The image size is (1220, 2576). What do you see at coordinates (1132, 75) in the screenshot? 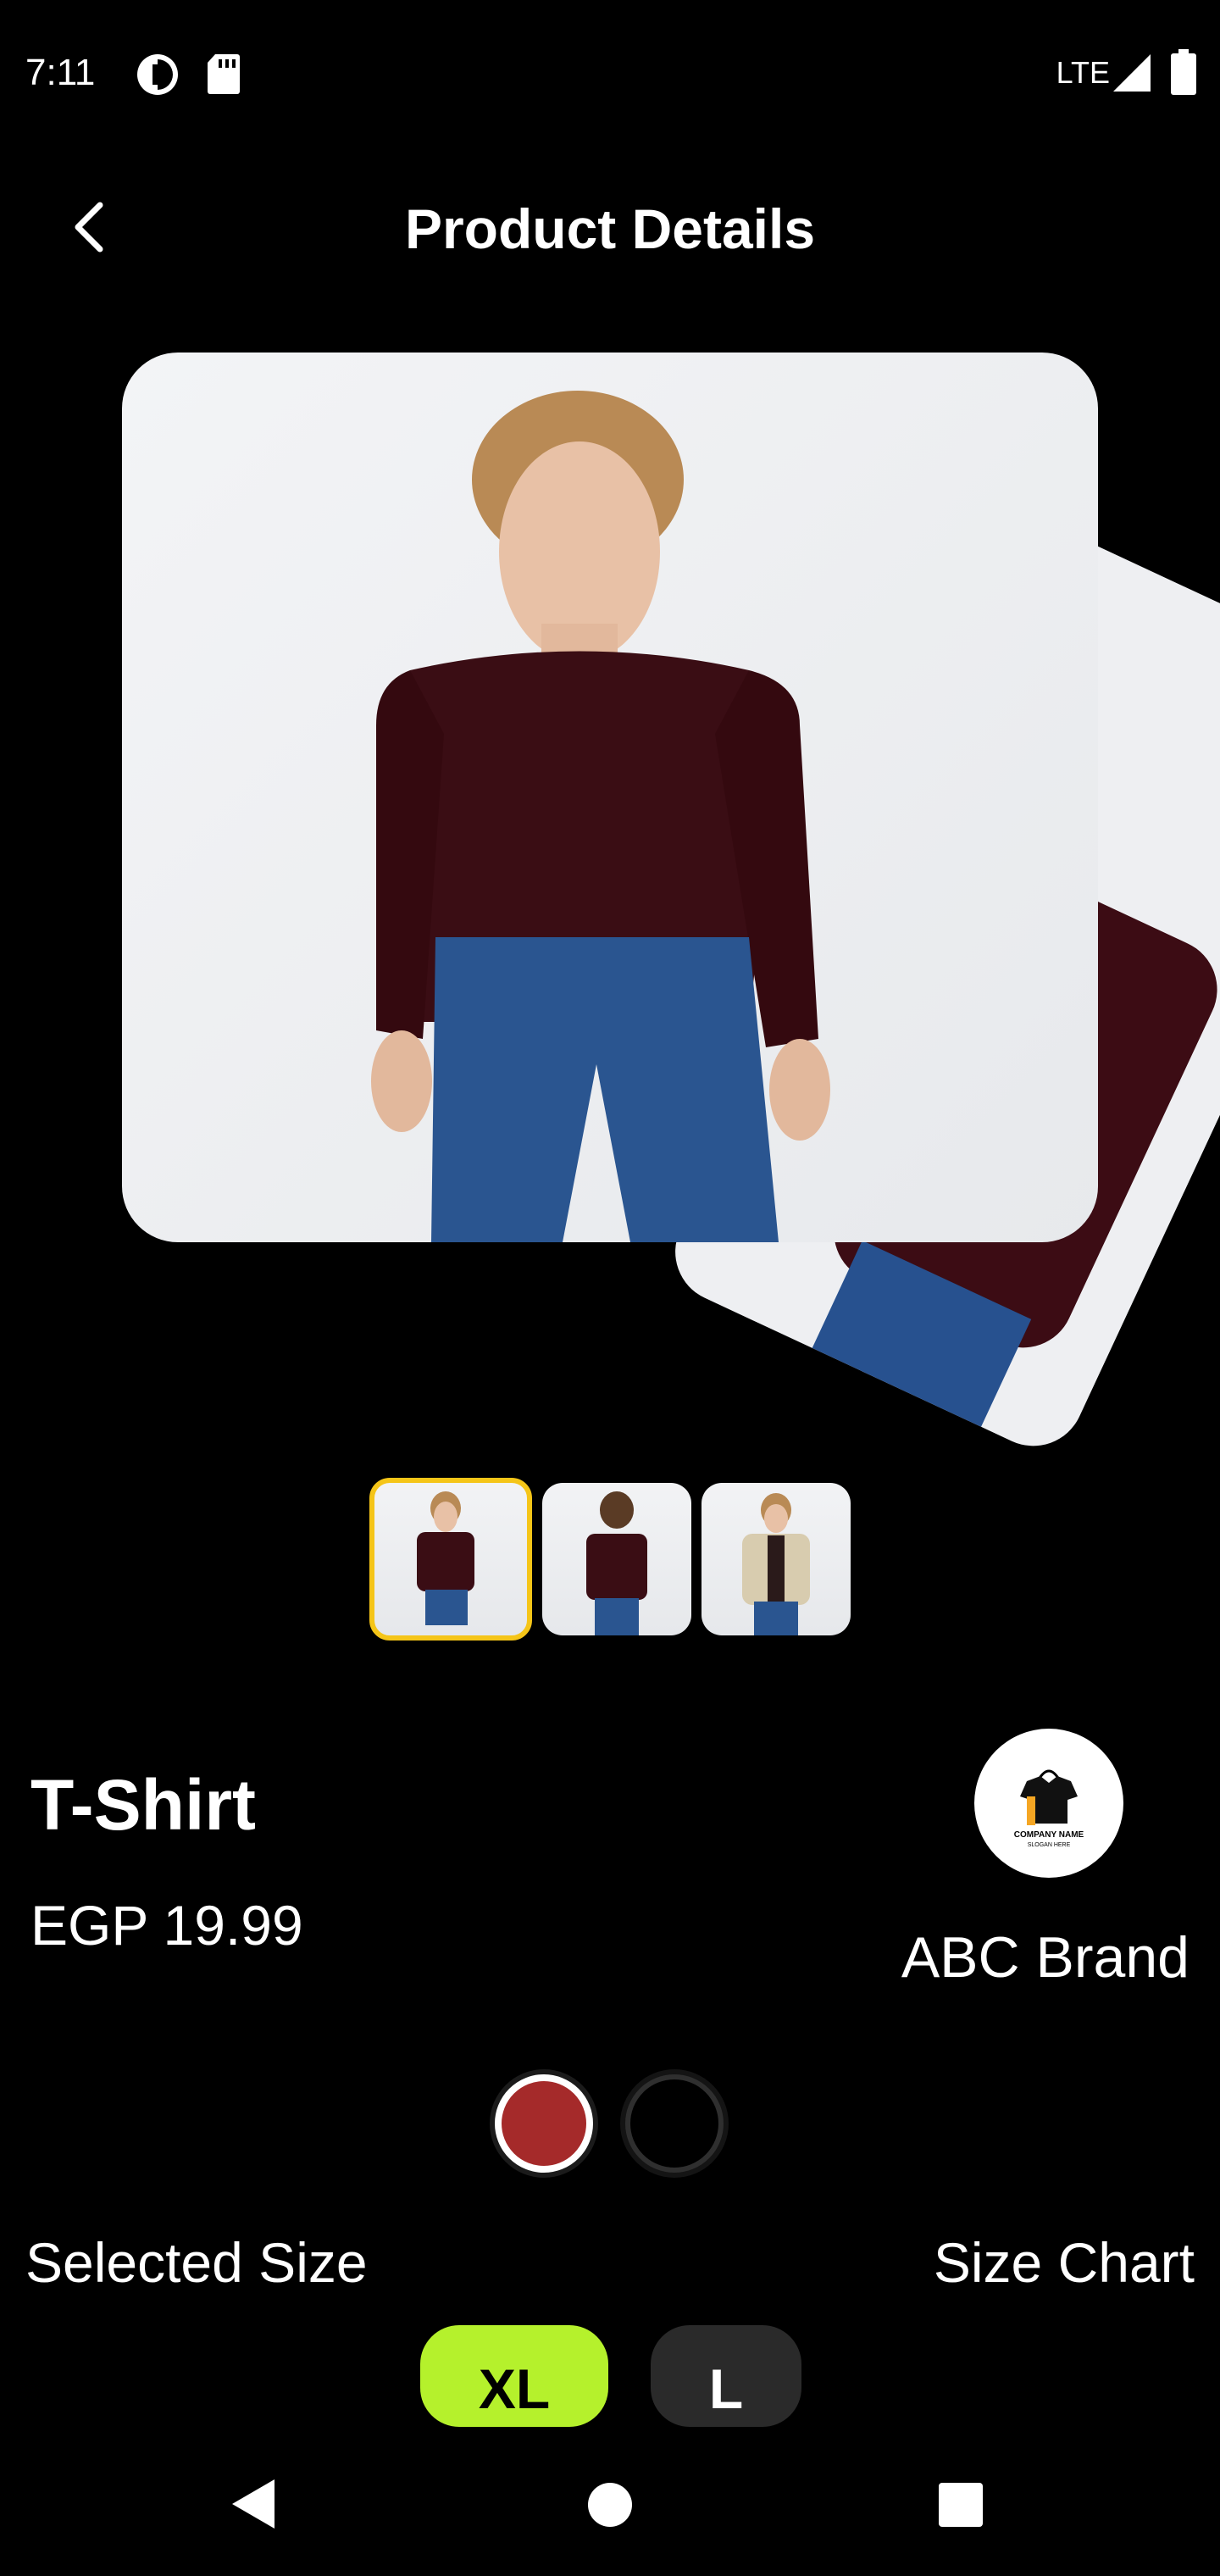
I see `signal-icon` at bounding box center [1132, 75].